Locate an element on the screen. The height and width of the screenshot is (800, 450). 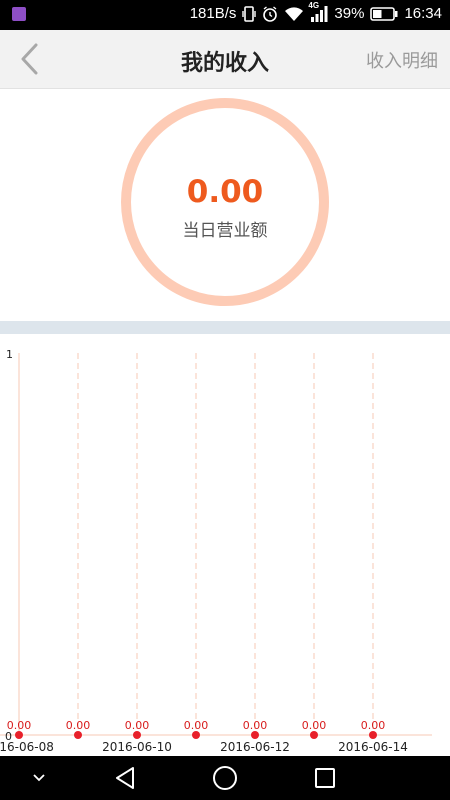
recents-square-icon is located at coordinates (325, 778).